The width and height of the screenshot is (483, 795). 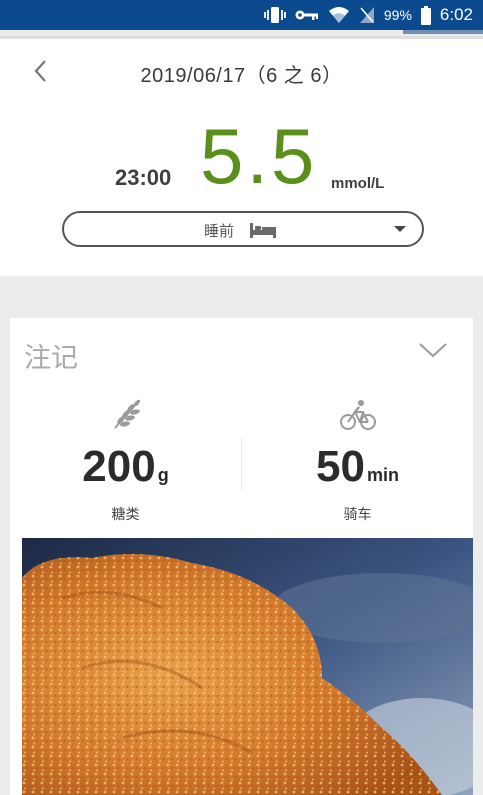 What do you see at coordinates (357, 415) in the screenshot?
I see `bicycle-icon` at bounding box center [357, 415].